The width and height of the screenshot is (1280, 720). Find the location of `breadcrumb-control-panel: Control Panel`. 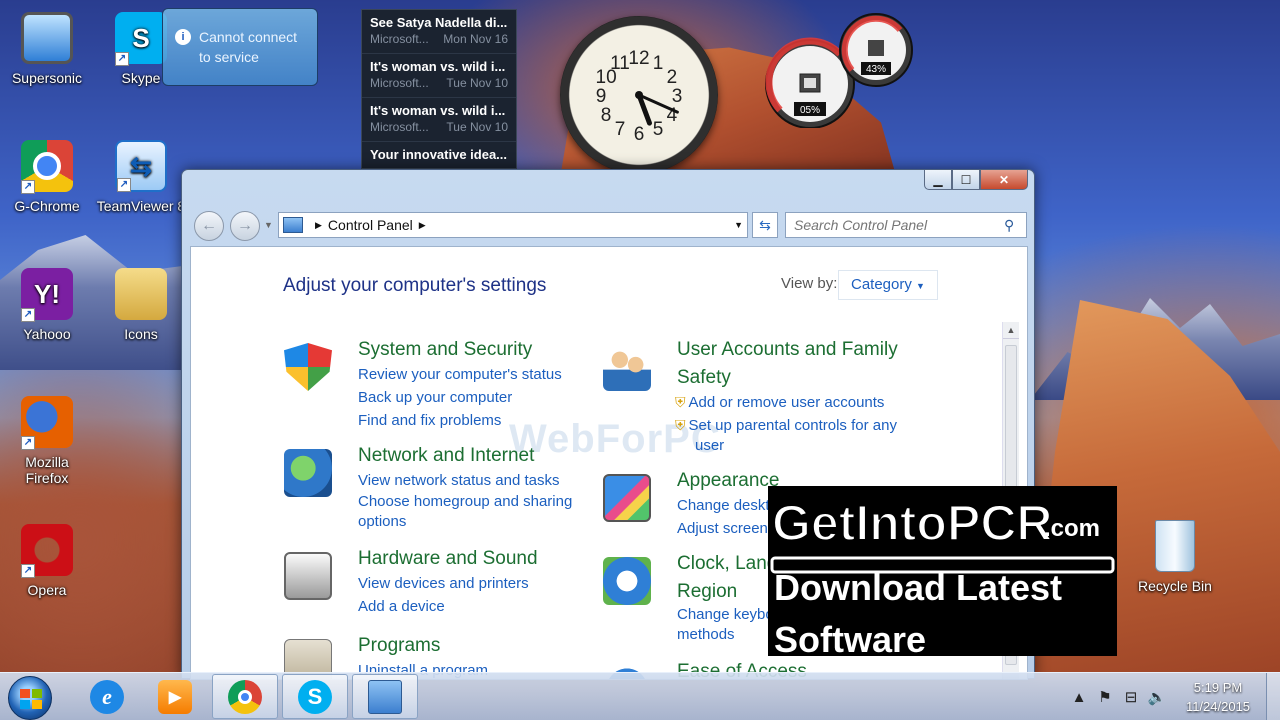

breadcrumb-control-panel: Control Panel is located at coordinates (370, 225).